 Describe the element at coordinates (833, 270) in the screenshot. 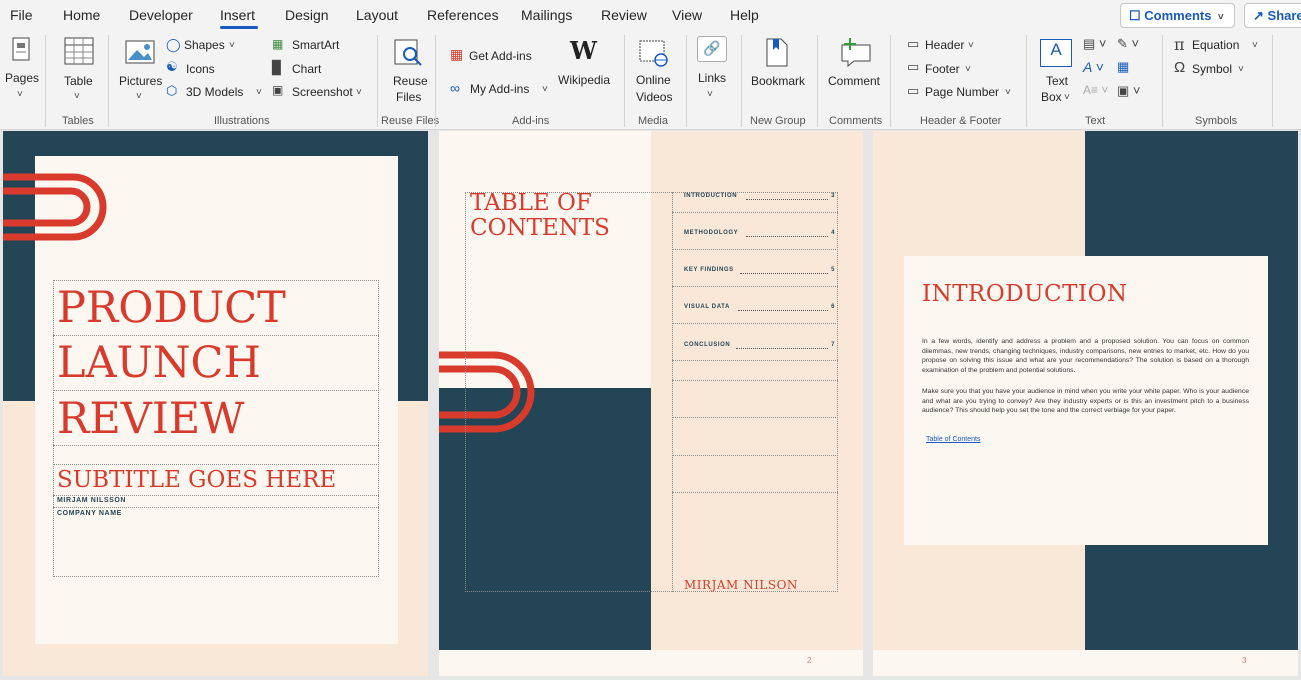

I see `toc-entry-page: 5` at that location.